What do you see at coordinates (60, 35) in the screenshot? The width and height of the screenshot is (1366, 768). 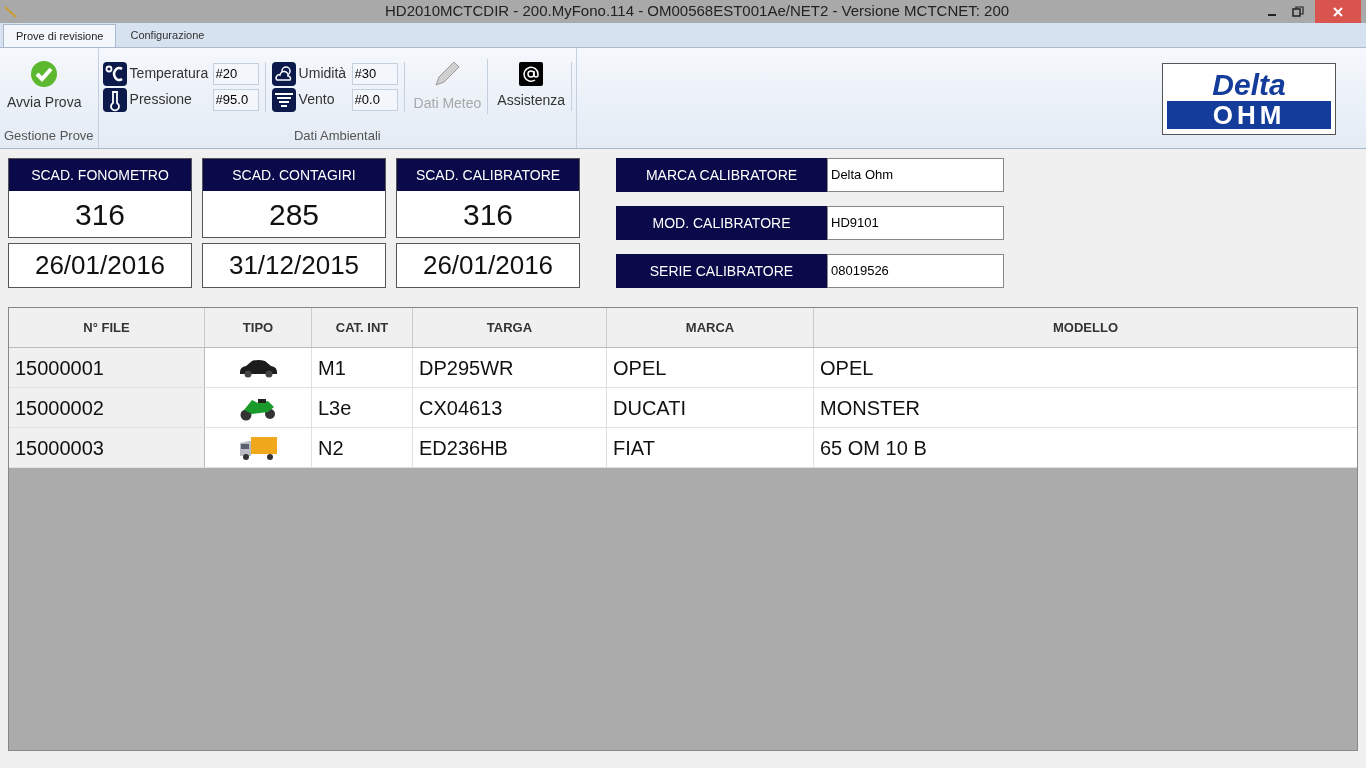 I see `ribbon-tab: Prove di revisione` at bounding box center [60, 35].